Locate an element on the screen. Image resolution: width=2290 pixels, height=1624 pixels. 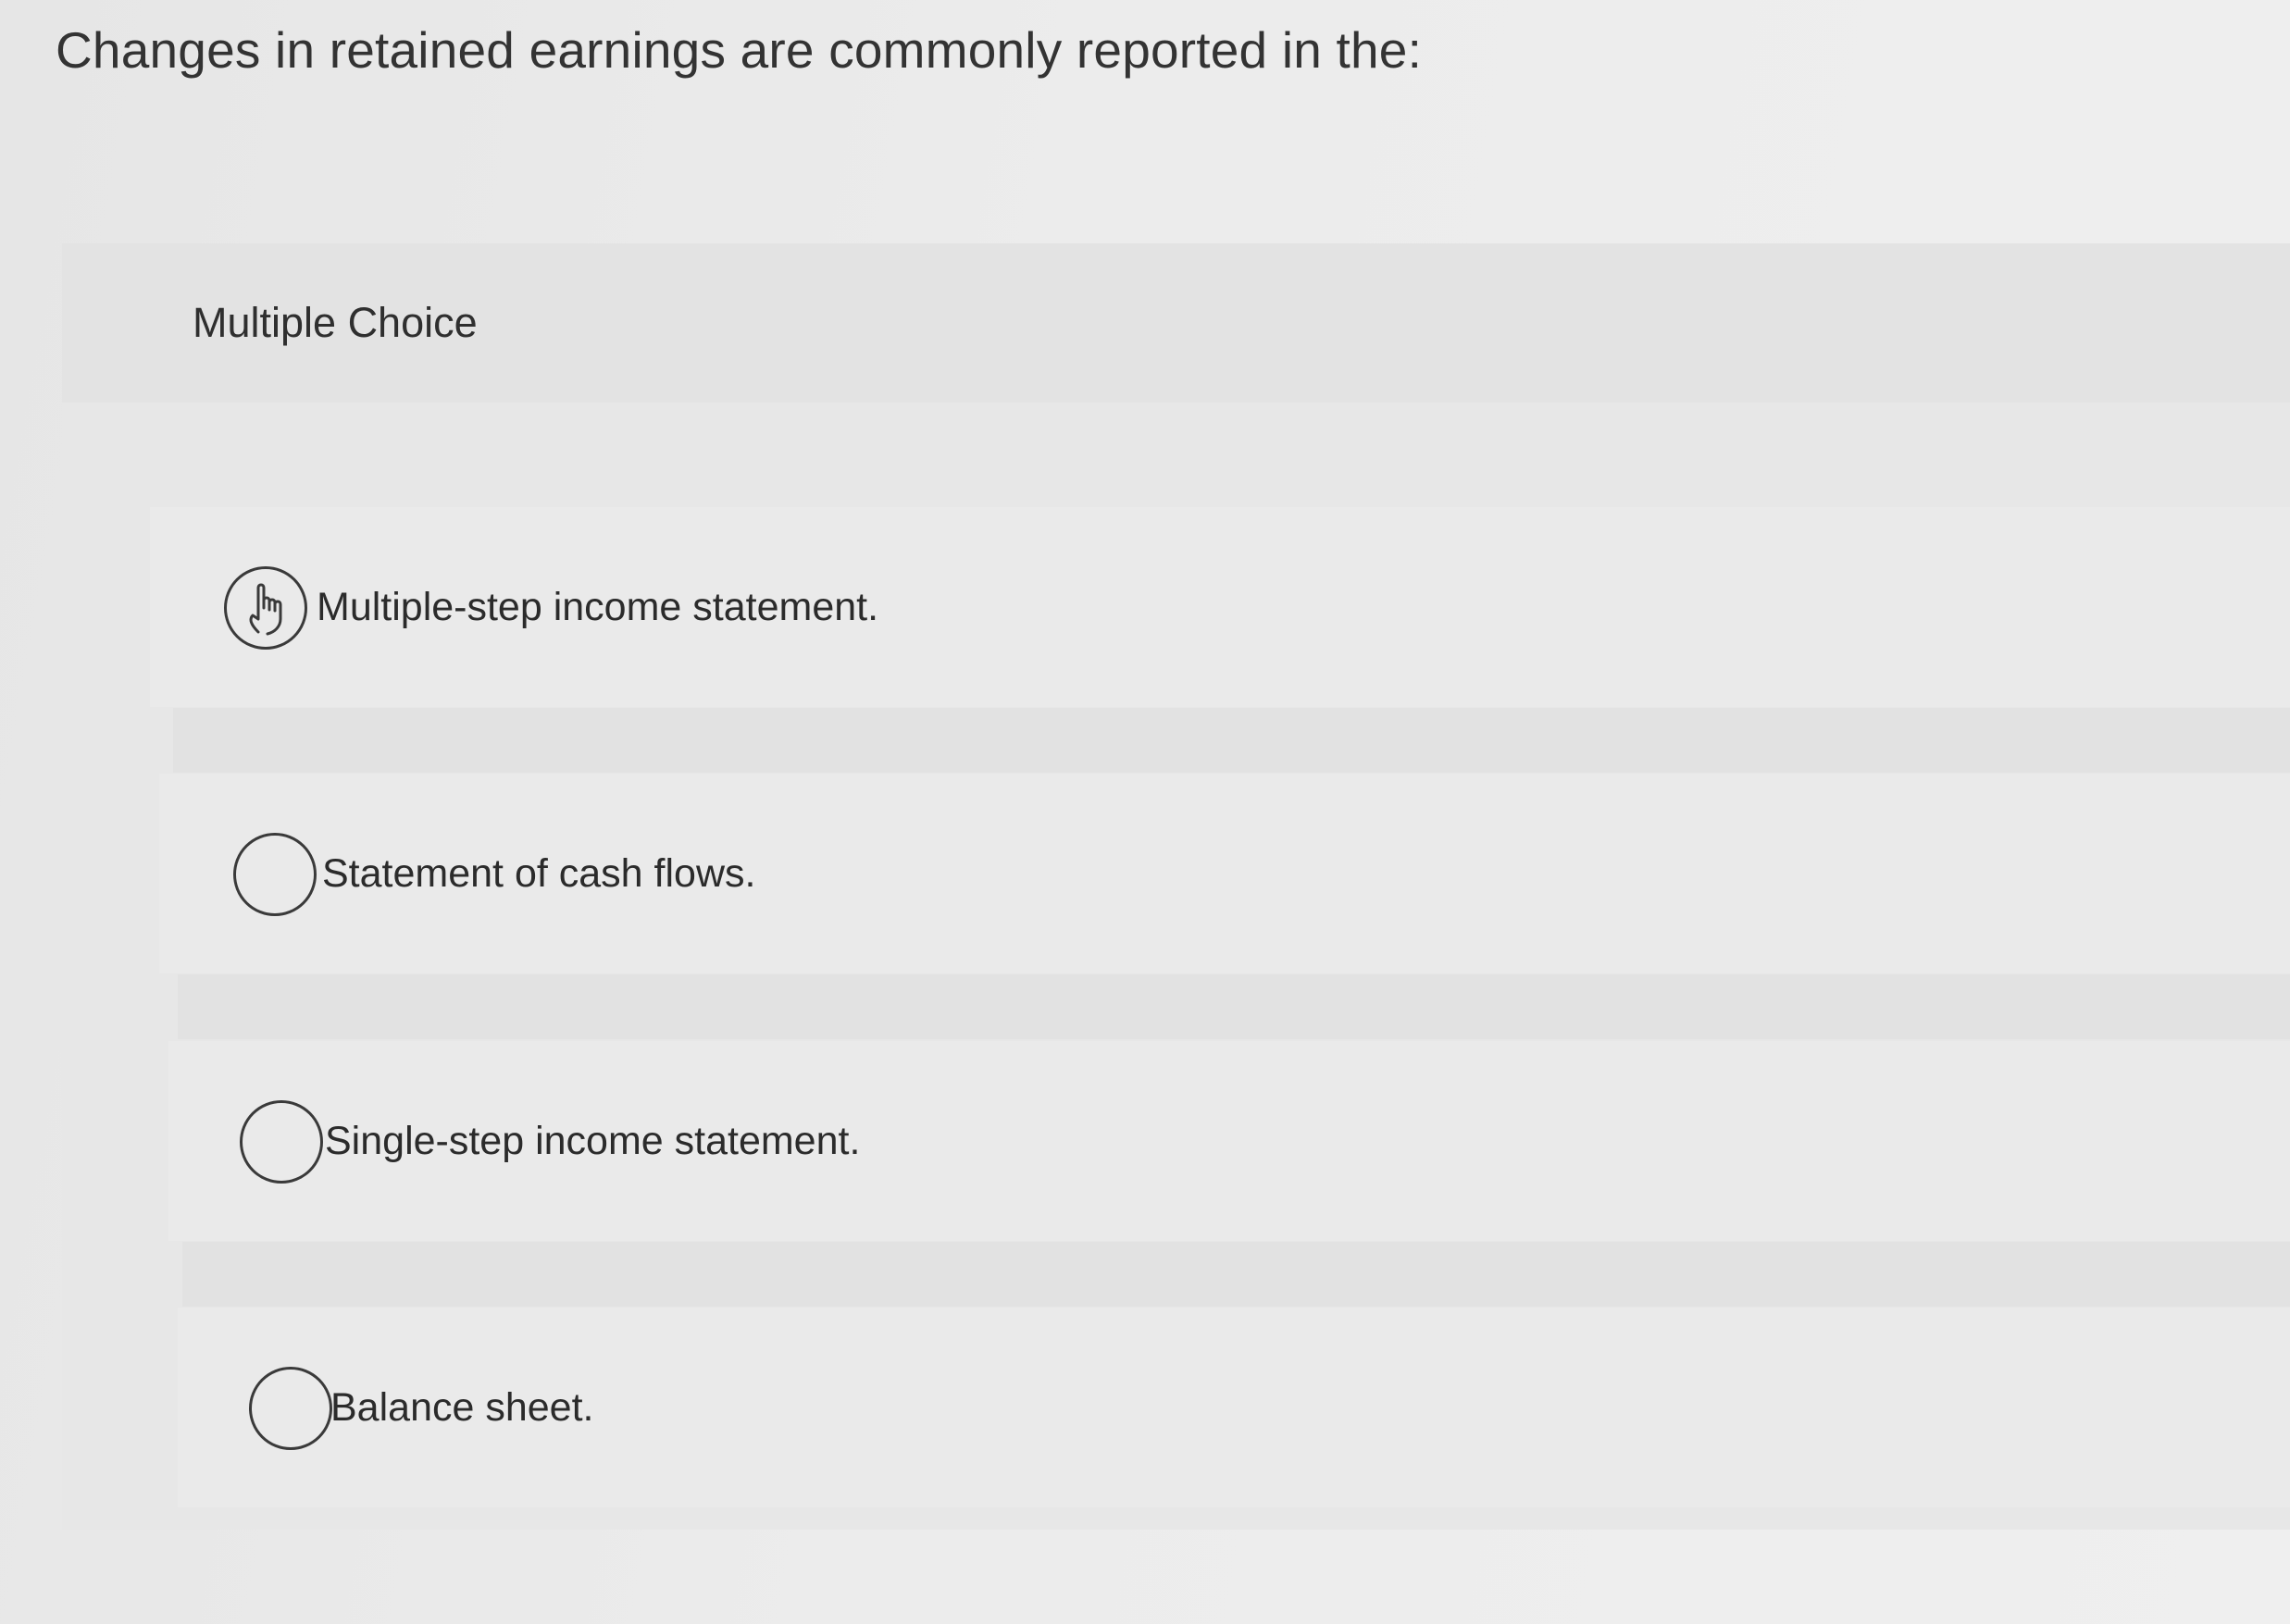
option-label: Statement of cash flows. is located at coordinates (539, 873).